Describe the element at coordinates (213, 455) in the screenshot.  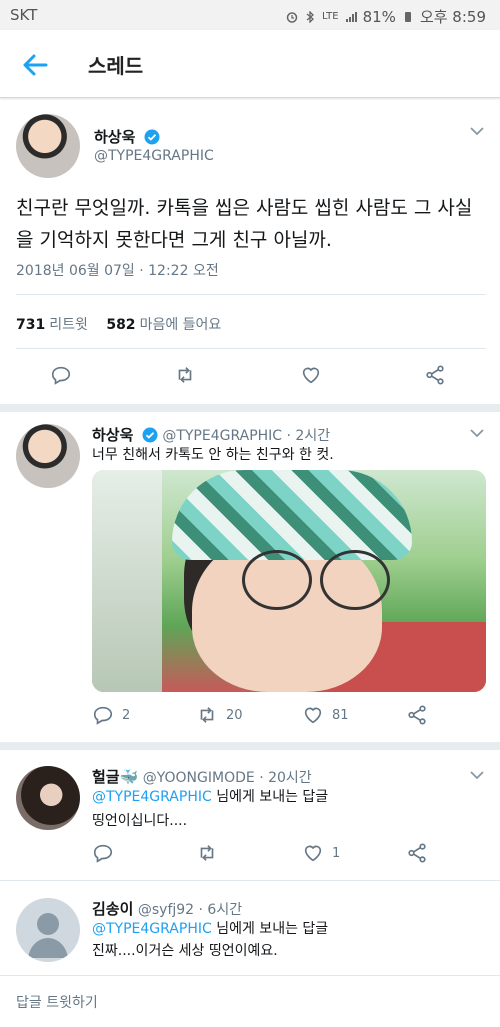
I see `tweet-text: 너무 친해서 카톡도 안 하는 친구와 한 컷.` at that location.